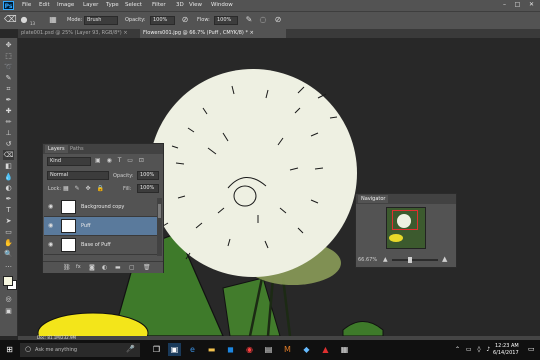 The image size is (540, 360). Describe the element at coordinates (8, 188) in the screenshot. I see `dodge-tool-icon: ◐` at that location.